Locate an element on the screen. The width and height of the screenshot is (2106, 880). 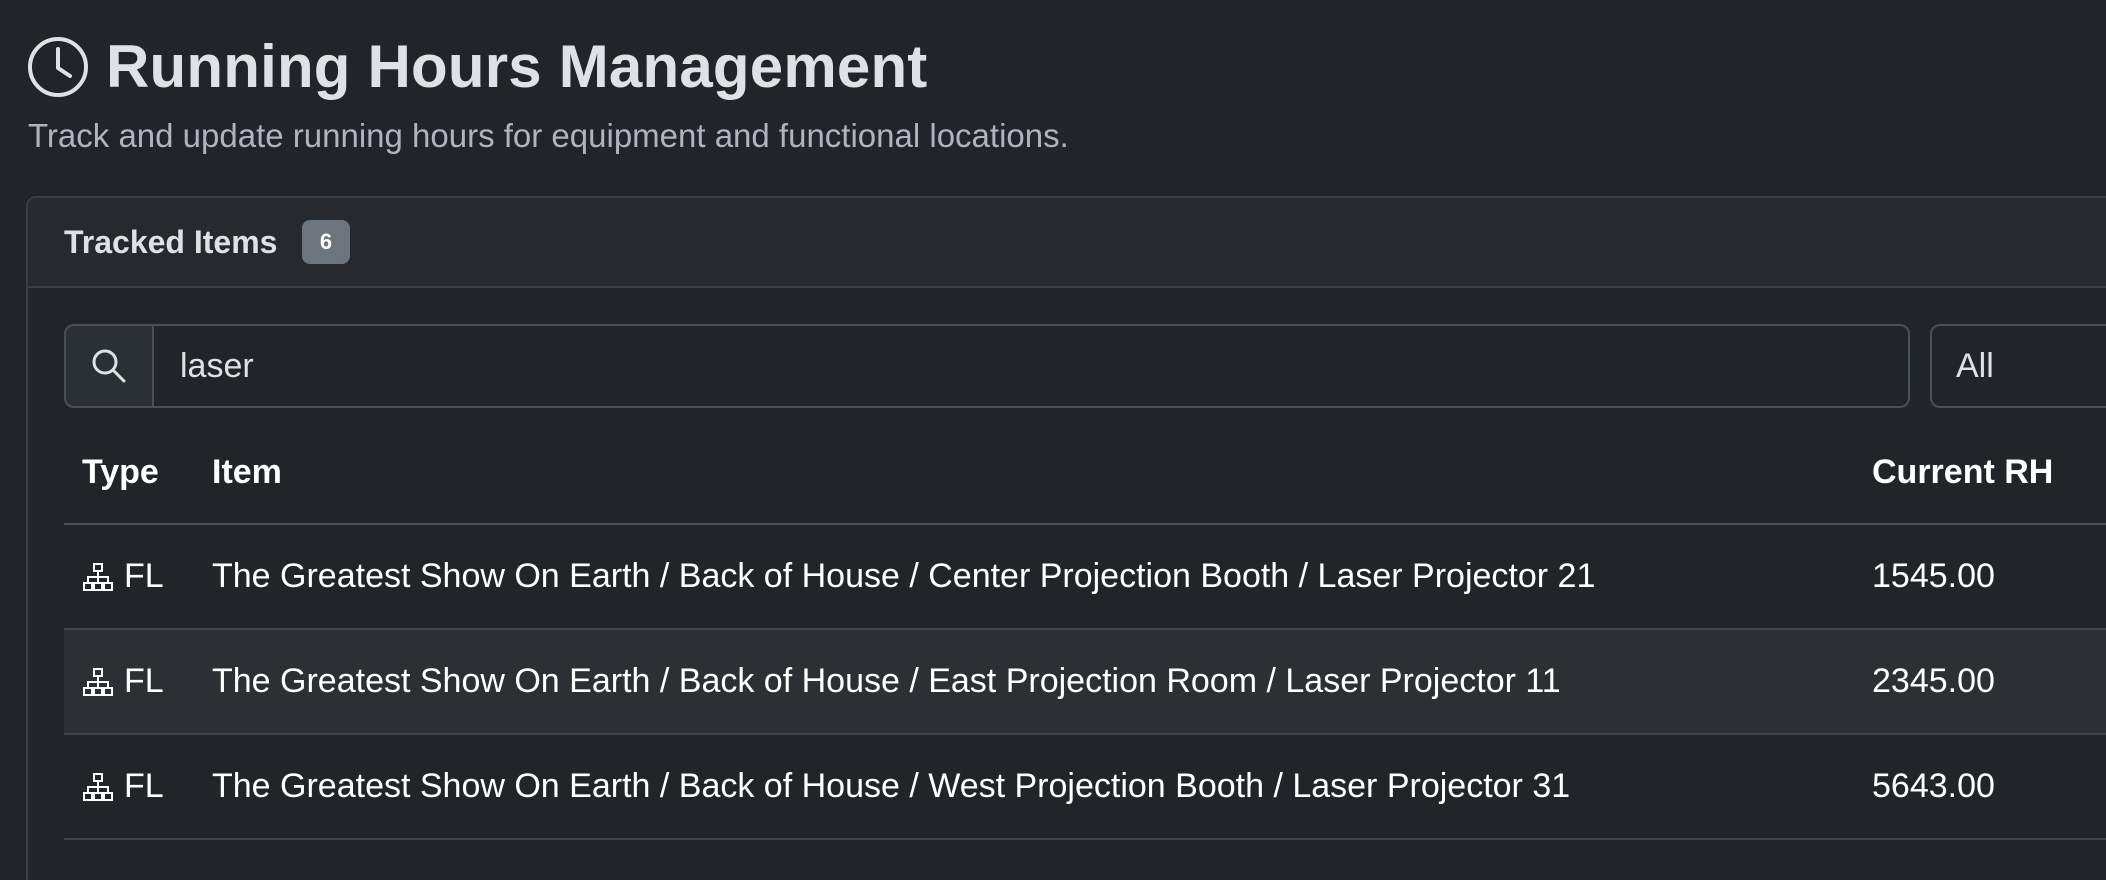
column-header-item: Item is located at coordinates (1024, 473).